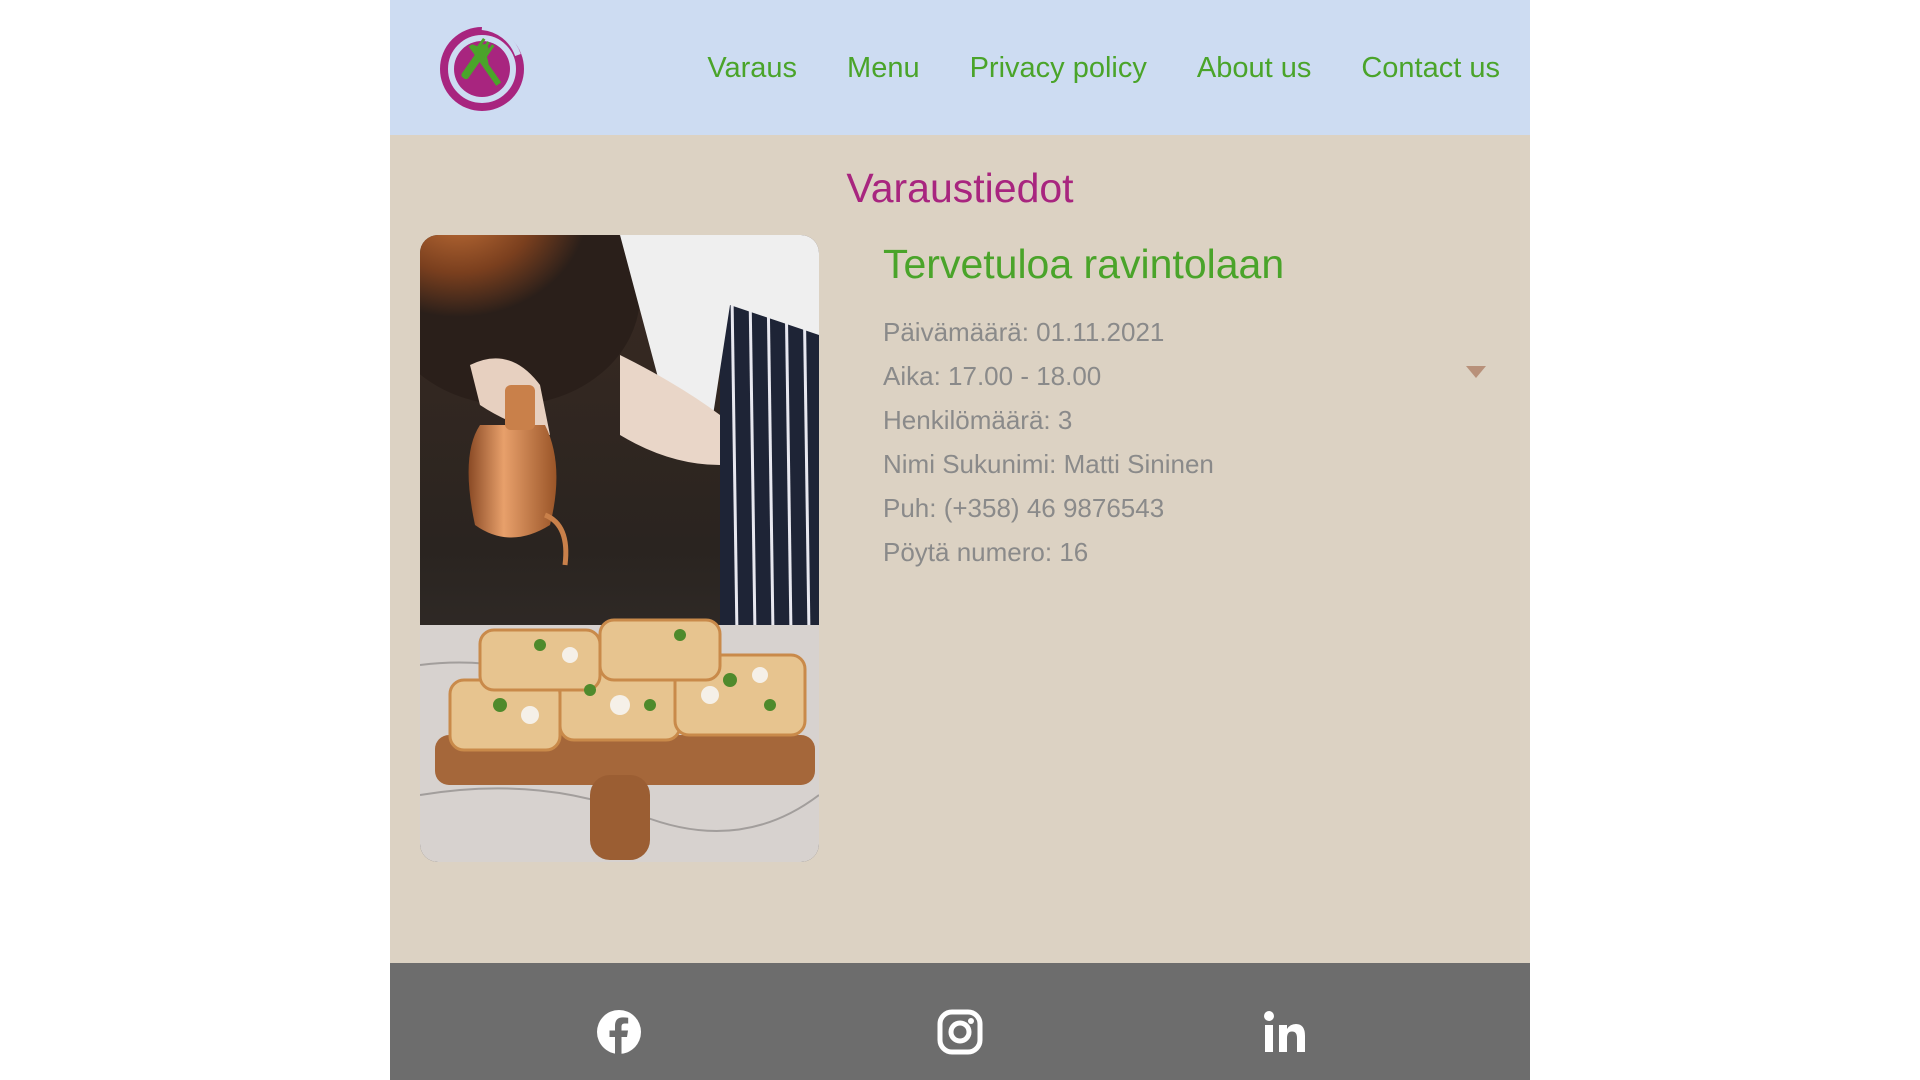  I want to click on facebook-icon, so click(619, 1032).